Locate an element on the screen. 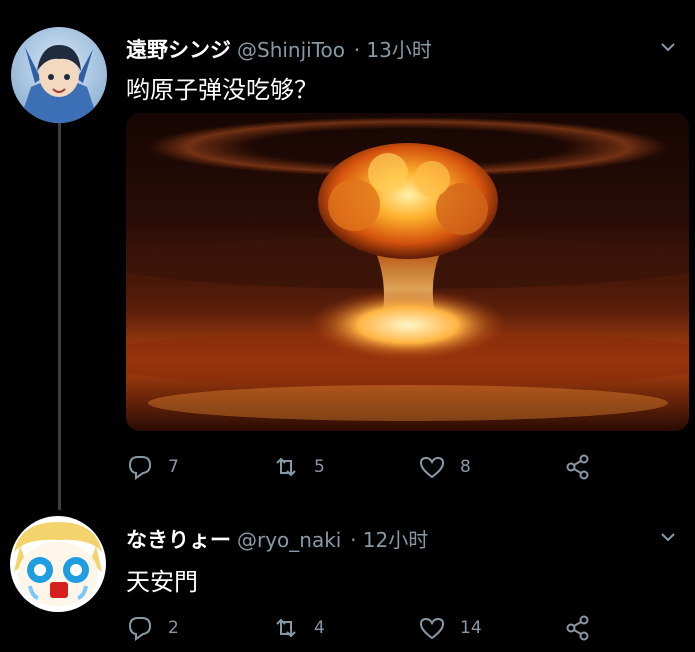  retweet-count: 5 is located at coordinates (319, 467).